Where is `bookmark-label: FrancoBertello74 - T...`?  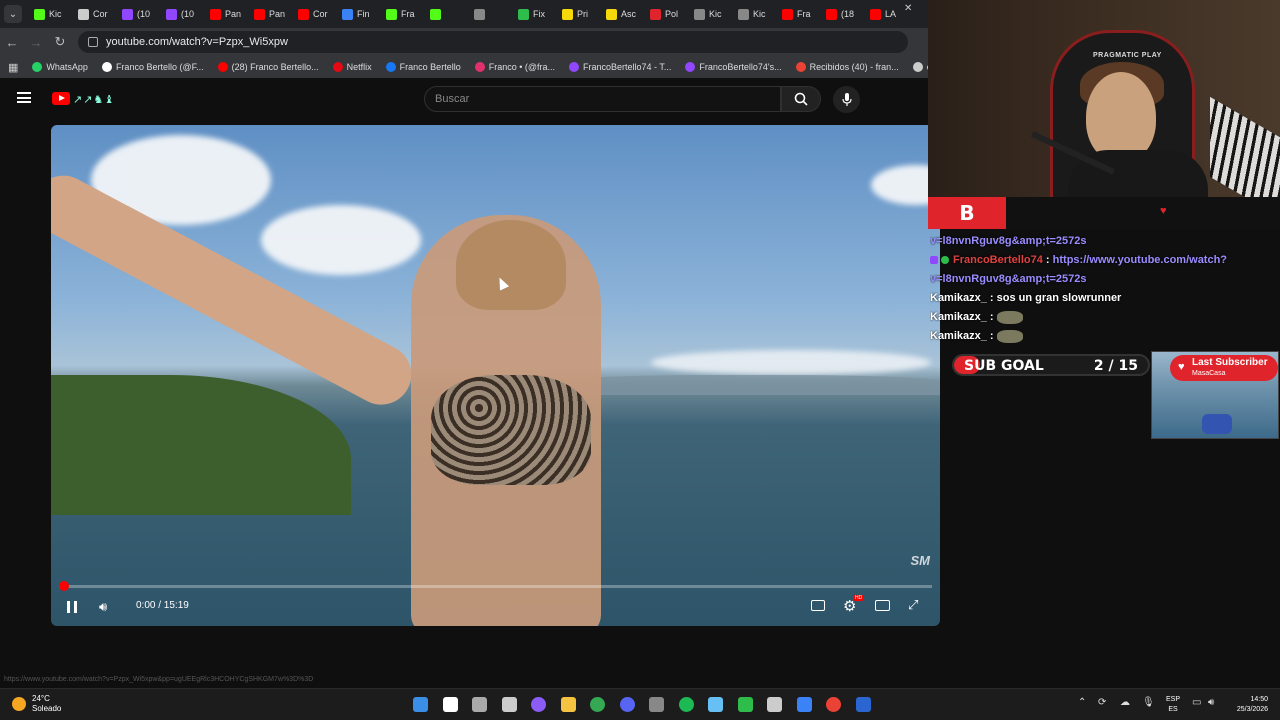 bookmark-label: FrancoBertello74 - T... is located at coordinates (627, 67).